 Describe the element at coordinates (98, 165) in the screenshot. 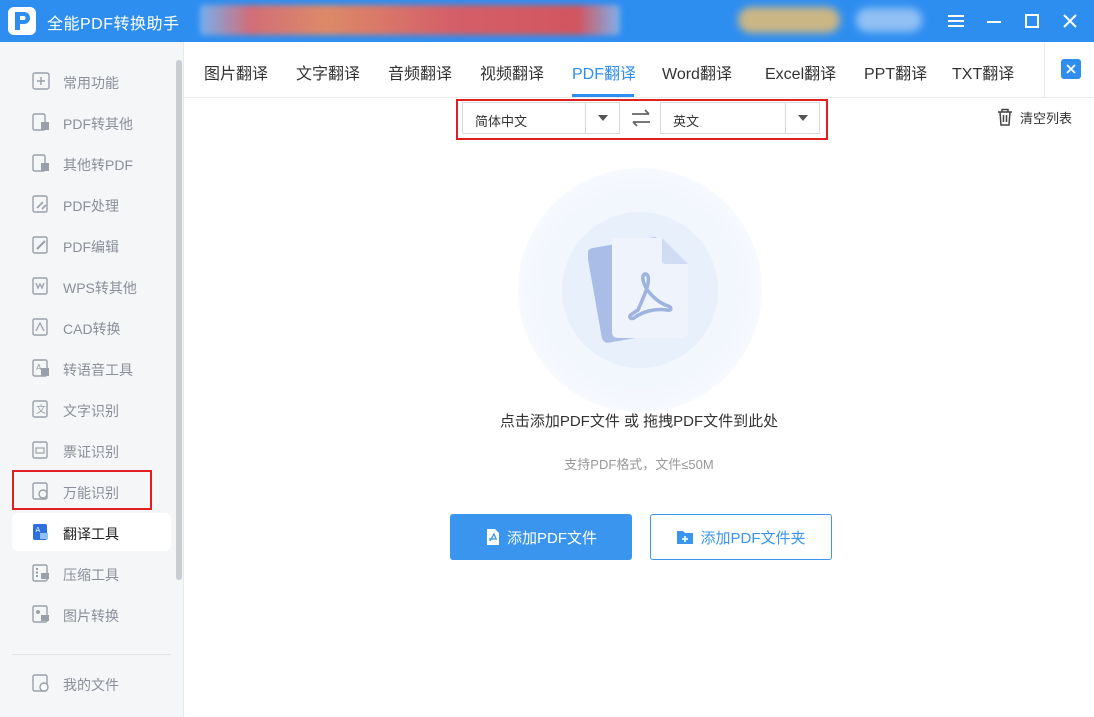

I see `sidebar-item-label: 其他转PDF` at that location.